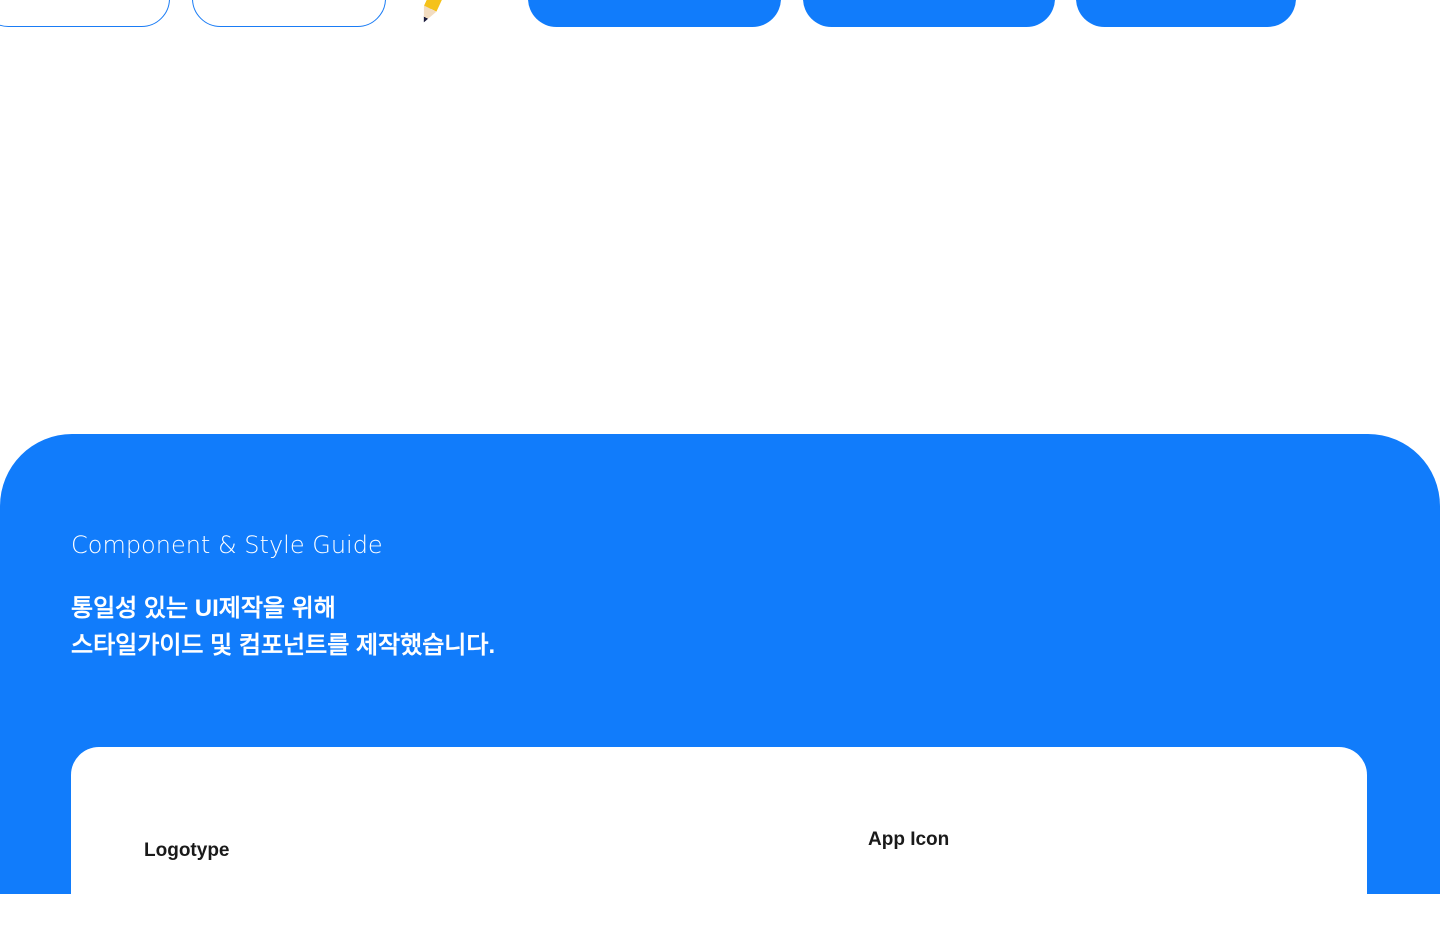 This screenshot has width=1440, height=947. What do you see at coordinates (227, 545) in the screenshot?
I see `section-subtitle: Component & Style Guide` at bounding box center [227, 545].